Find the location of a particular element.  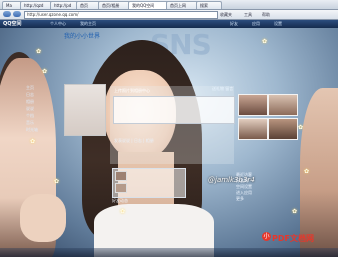

browser-tab: http://qzd is located at coordinates (37, 5).